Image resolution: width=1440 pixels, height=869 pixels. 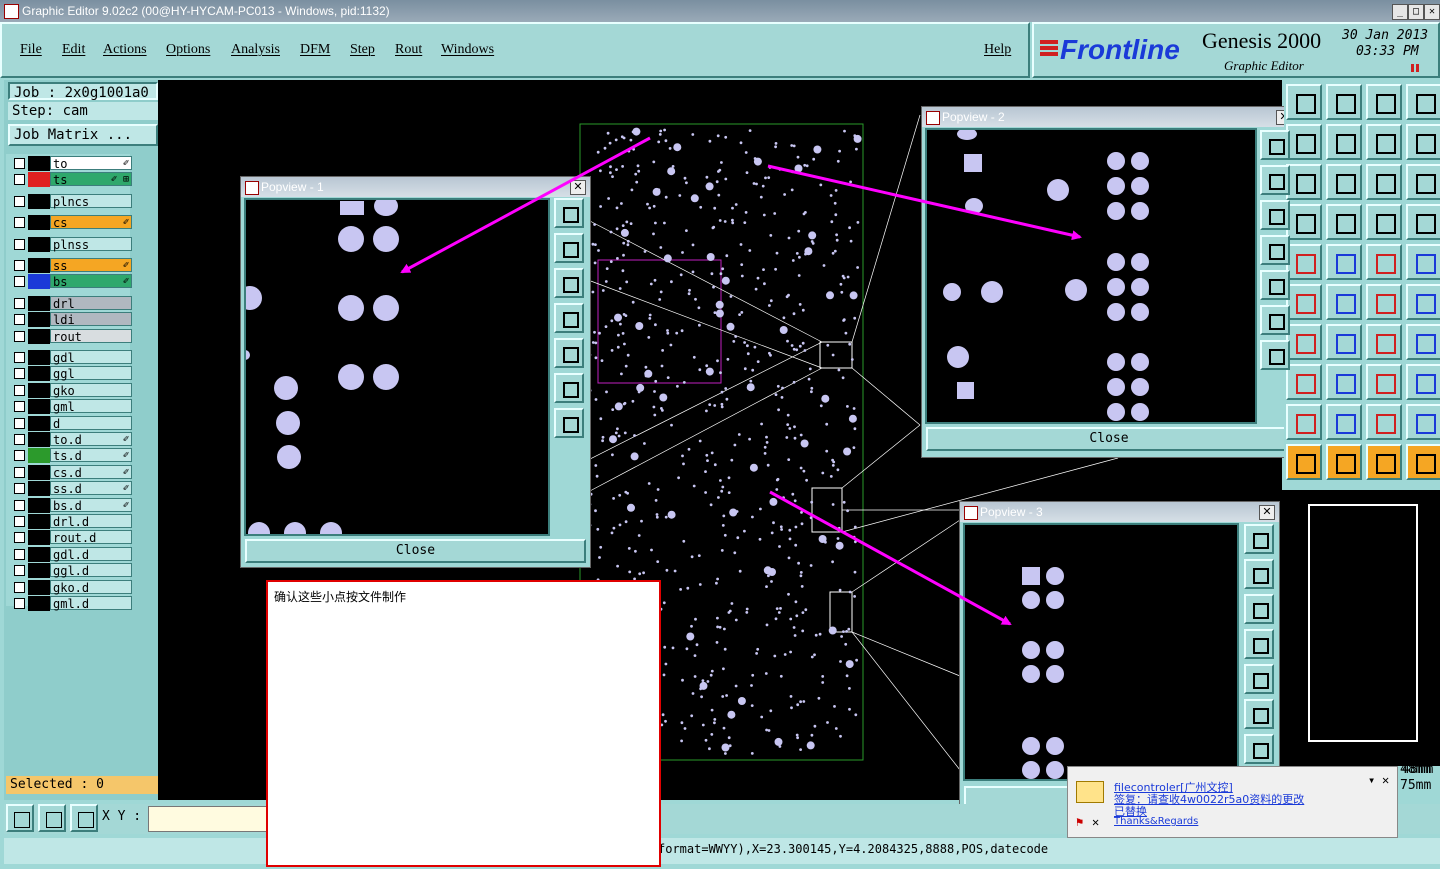 I want to click on flag-icon: ⚑, so click(x=1079, y=822).